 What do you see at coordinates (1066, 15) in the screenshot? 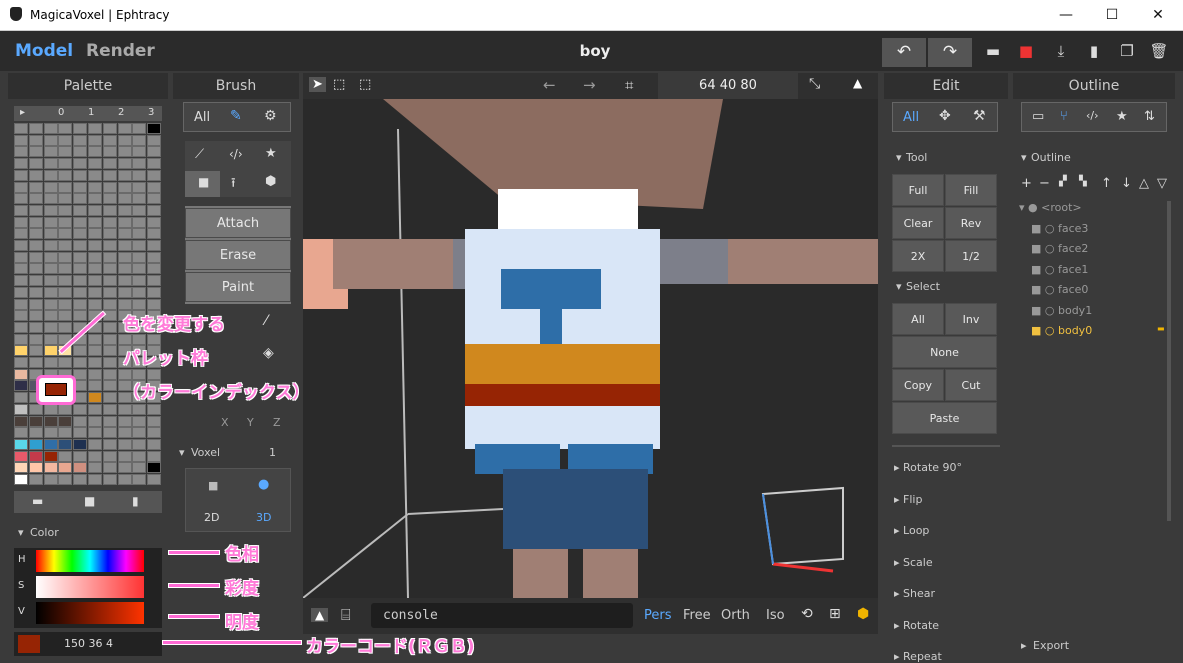
I see `minimize-button: —` at bounding box center [1066, 15].